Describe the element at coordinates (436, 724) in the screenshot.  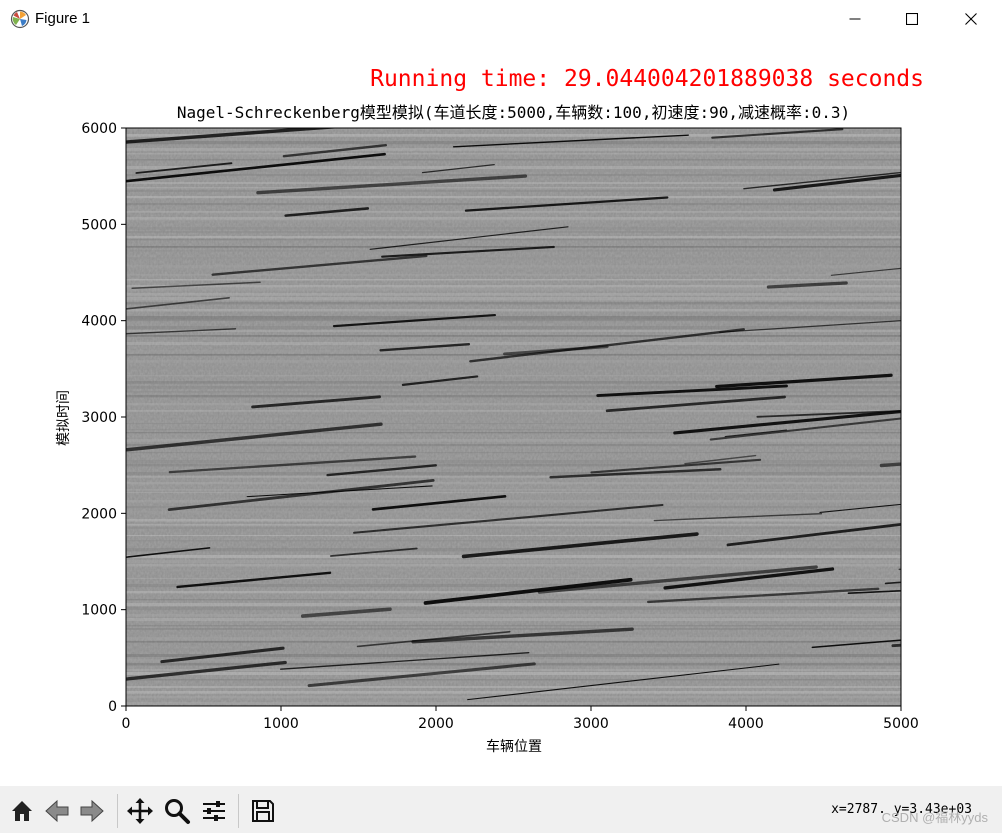
I see `x-tick-label: 2000` at that location.